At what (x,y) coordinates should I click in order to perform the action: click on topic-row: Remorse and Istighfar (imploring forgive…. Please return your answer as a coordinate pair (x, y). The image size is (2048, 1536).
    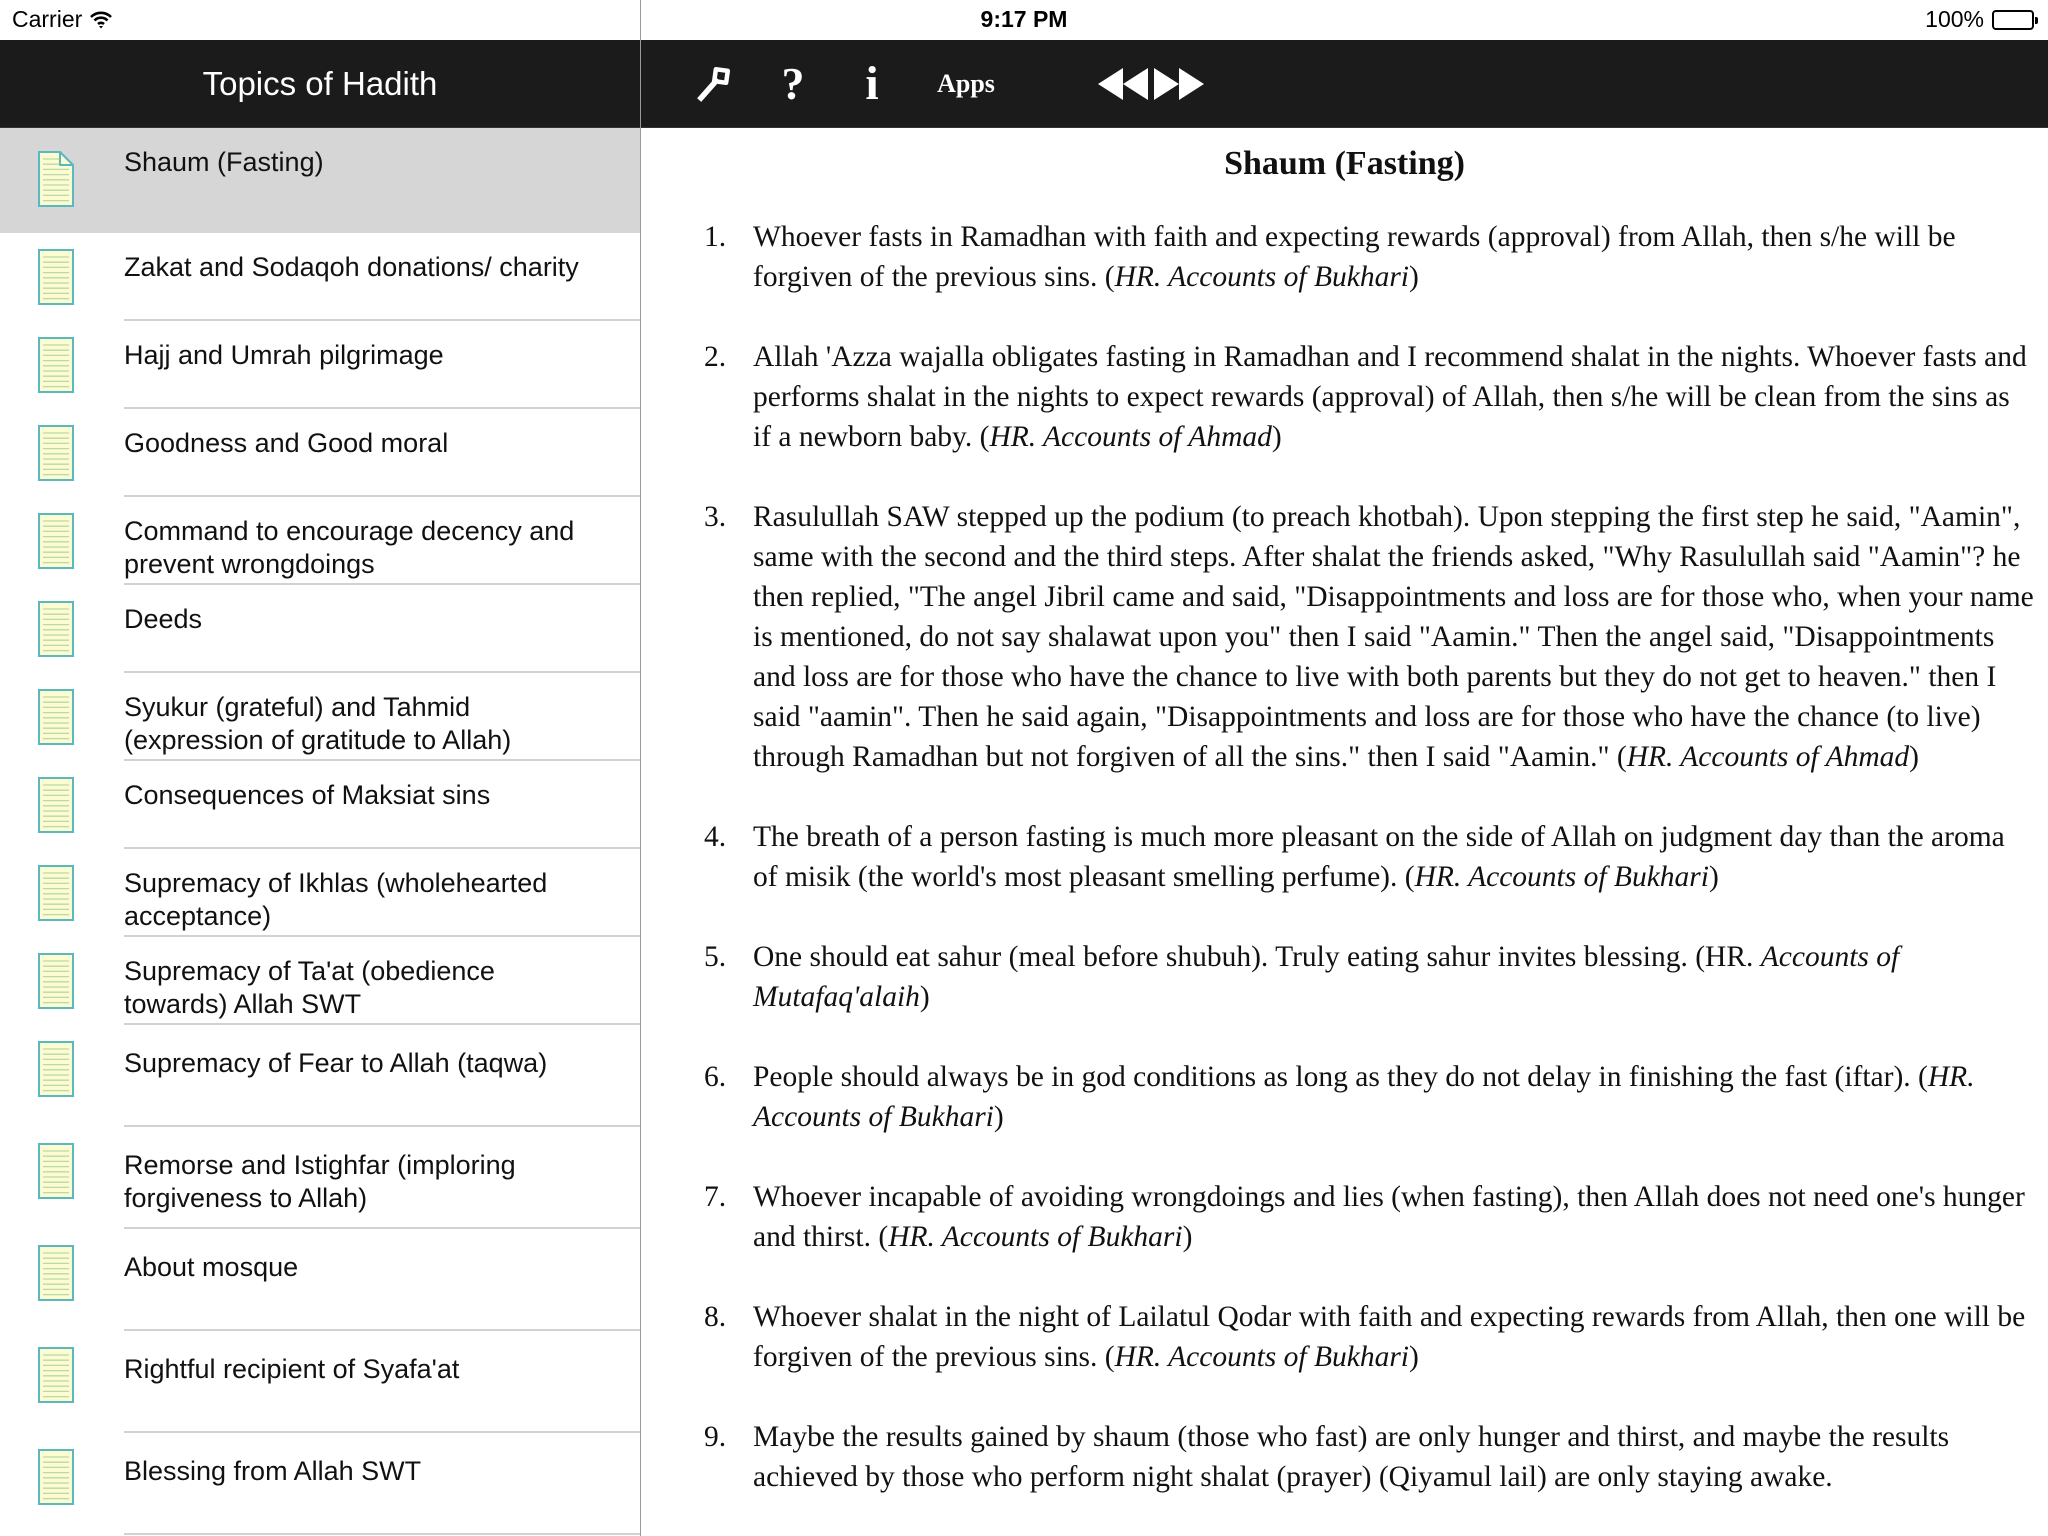
    Looking at the image, I should click on (320, 1178).